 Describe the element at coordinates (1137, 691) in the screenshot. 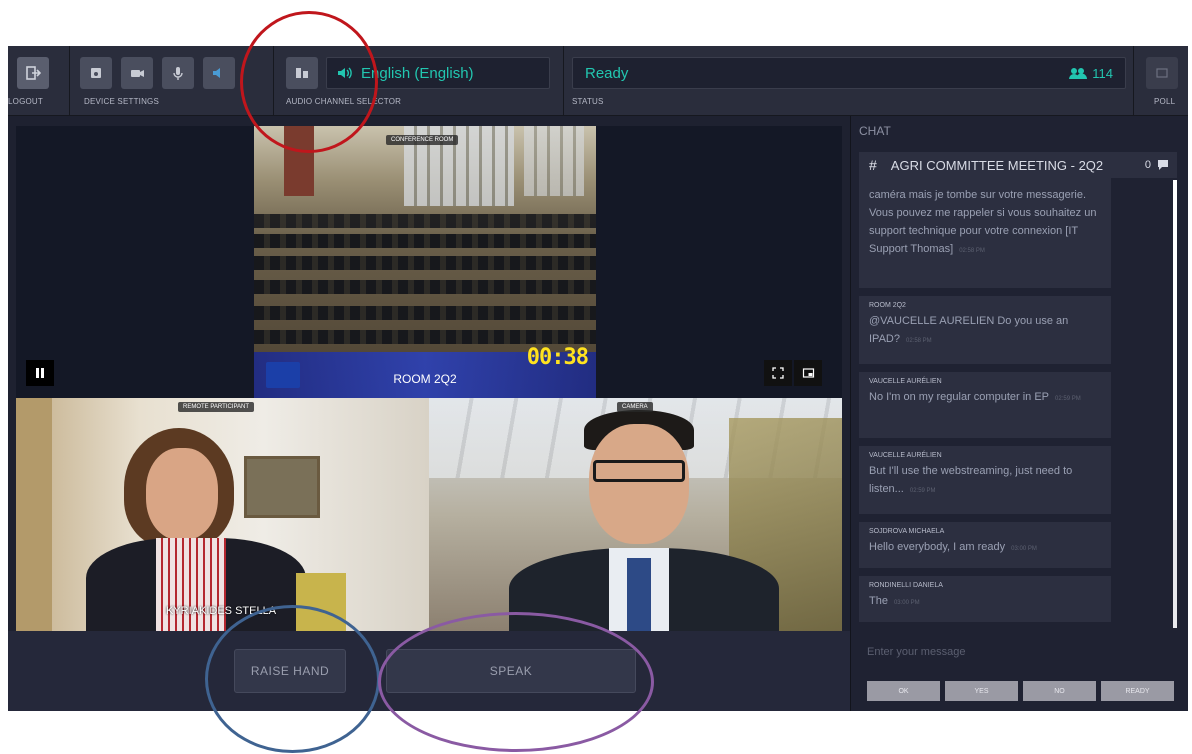

I see `quick-reply-ready: READY` at that location.